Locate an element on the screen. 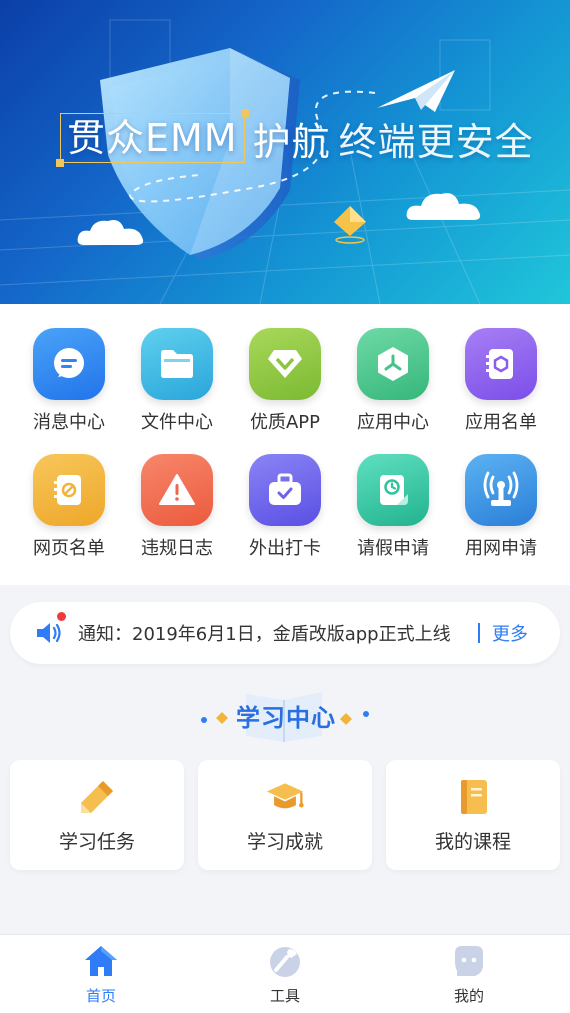  tools-icon is located at coordinates (285, 962).